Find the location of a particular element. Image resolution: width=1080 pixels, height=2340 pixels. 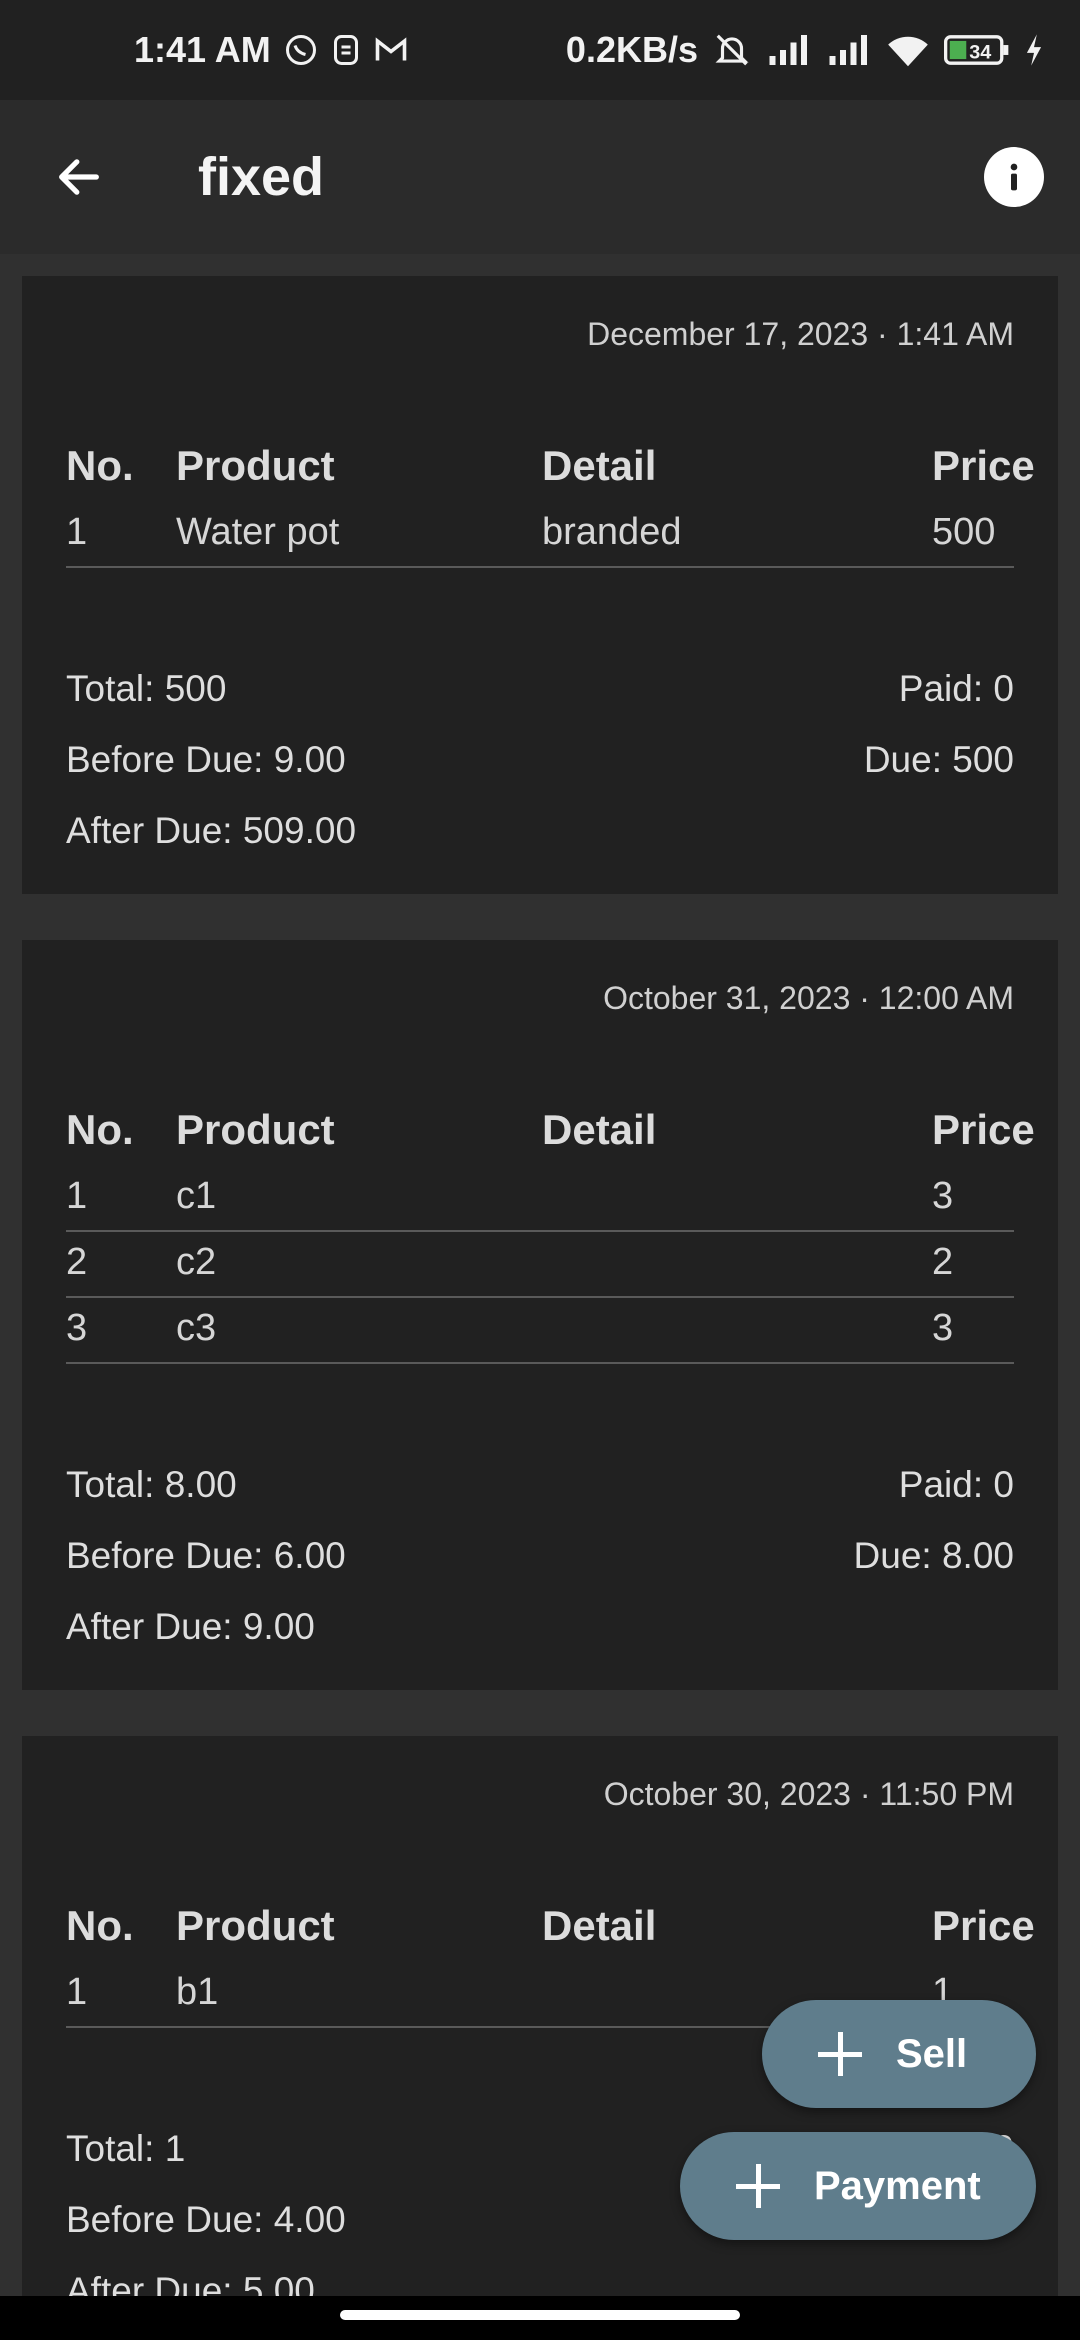

total-text: Total: 8.00 is located at coordinates (151, 1484).